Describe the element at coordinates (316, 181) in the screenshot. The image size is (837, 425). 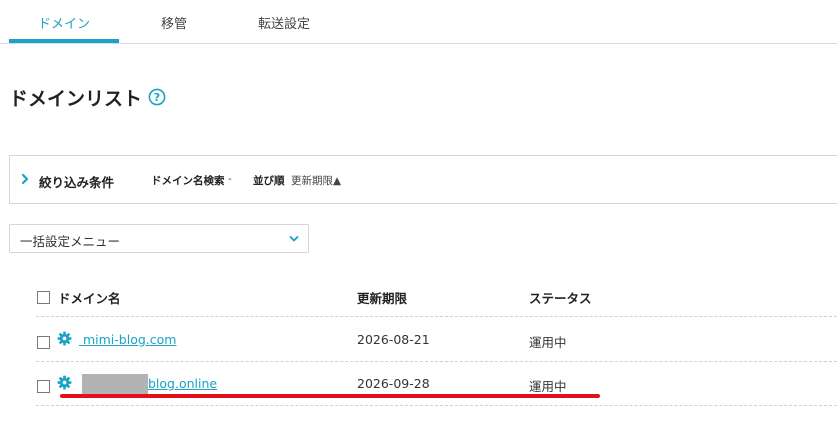
I see `sort-value: 更新期限▲` at that location.